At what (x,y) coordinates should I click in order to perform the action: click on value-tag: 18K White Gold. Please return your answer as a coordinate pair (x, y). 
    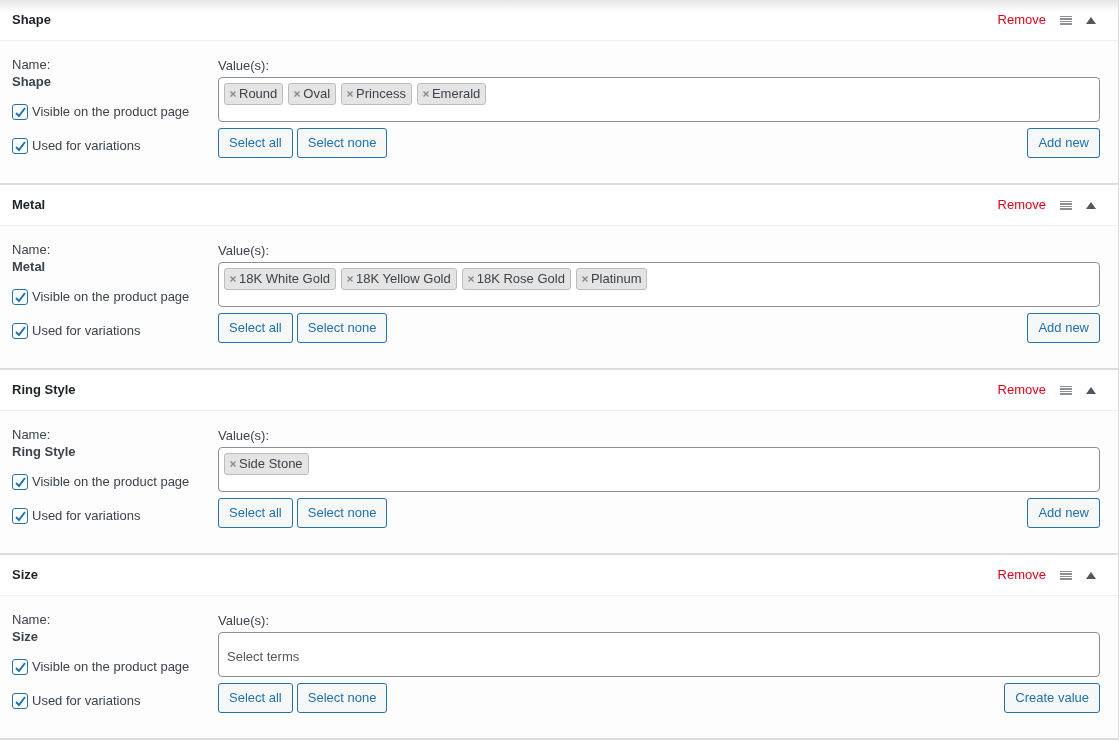
    Looking at the image, I should click on (280, 279).